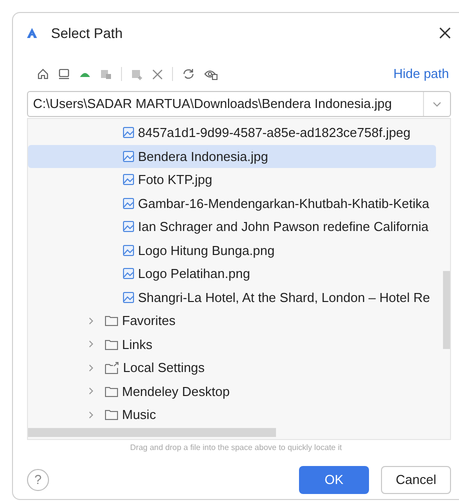 This screenshot has width=459, height=501. What do you see at coordinates (416, 480) in the screenshot?
I see `cancel-button: Cancel` at bounding box center [416, 480].